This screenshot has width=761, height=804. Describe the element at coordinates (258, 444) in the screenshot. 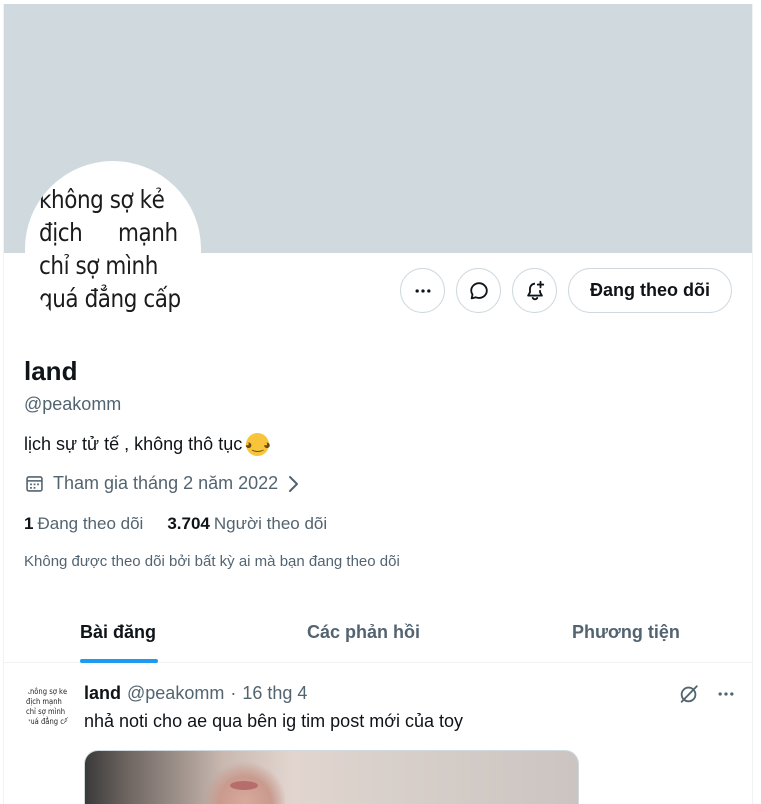

I see `wink-emoji-icon: ◕‿◕` at that location.